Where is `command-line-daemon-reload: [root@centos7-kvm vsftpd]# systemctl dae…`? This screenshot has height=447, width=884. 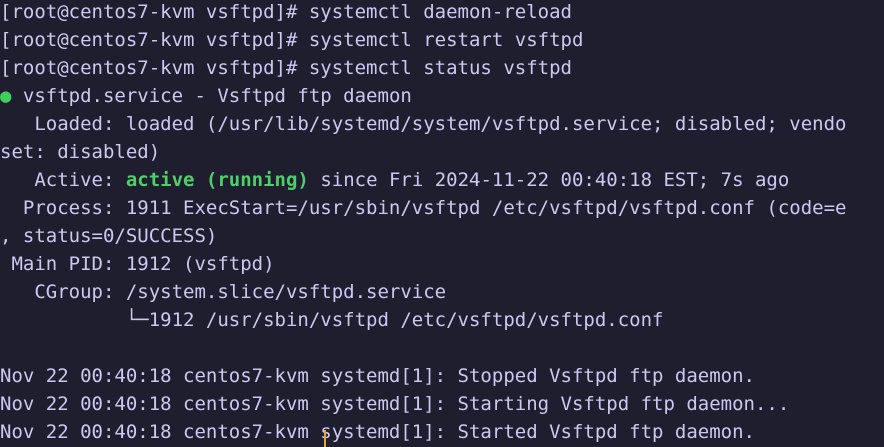
command-line-daemon-reload: [root@centos7-kvm vsftpd]# systemctl dae… is located at coordinates (286, 12).